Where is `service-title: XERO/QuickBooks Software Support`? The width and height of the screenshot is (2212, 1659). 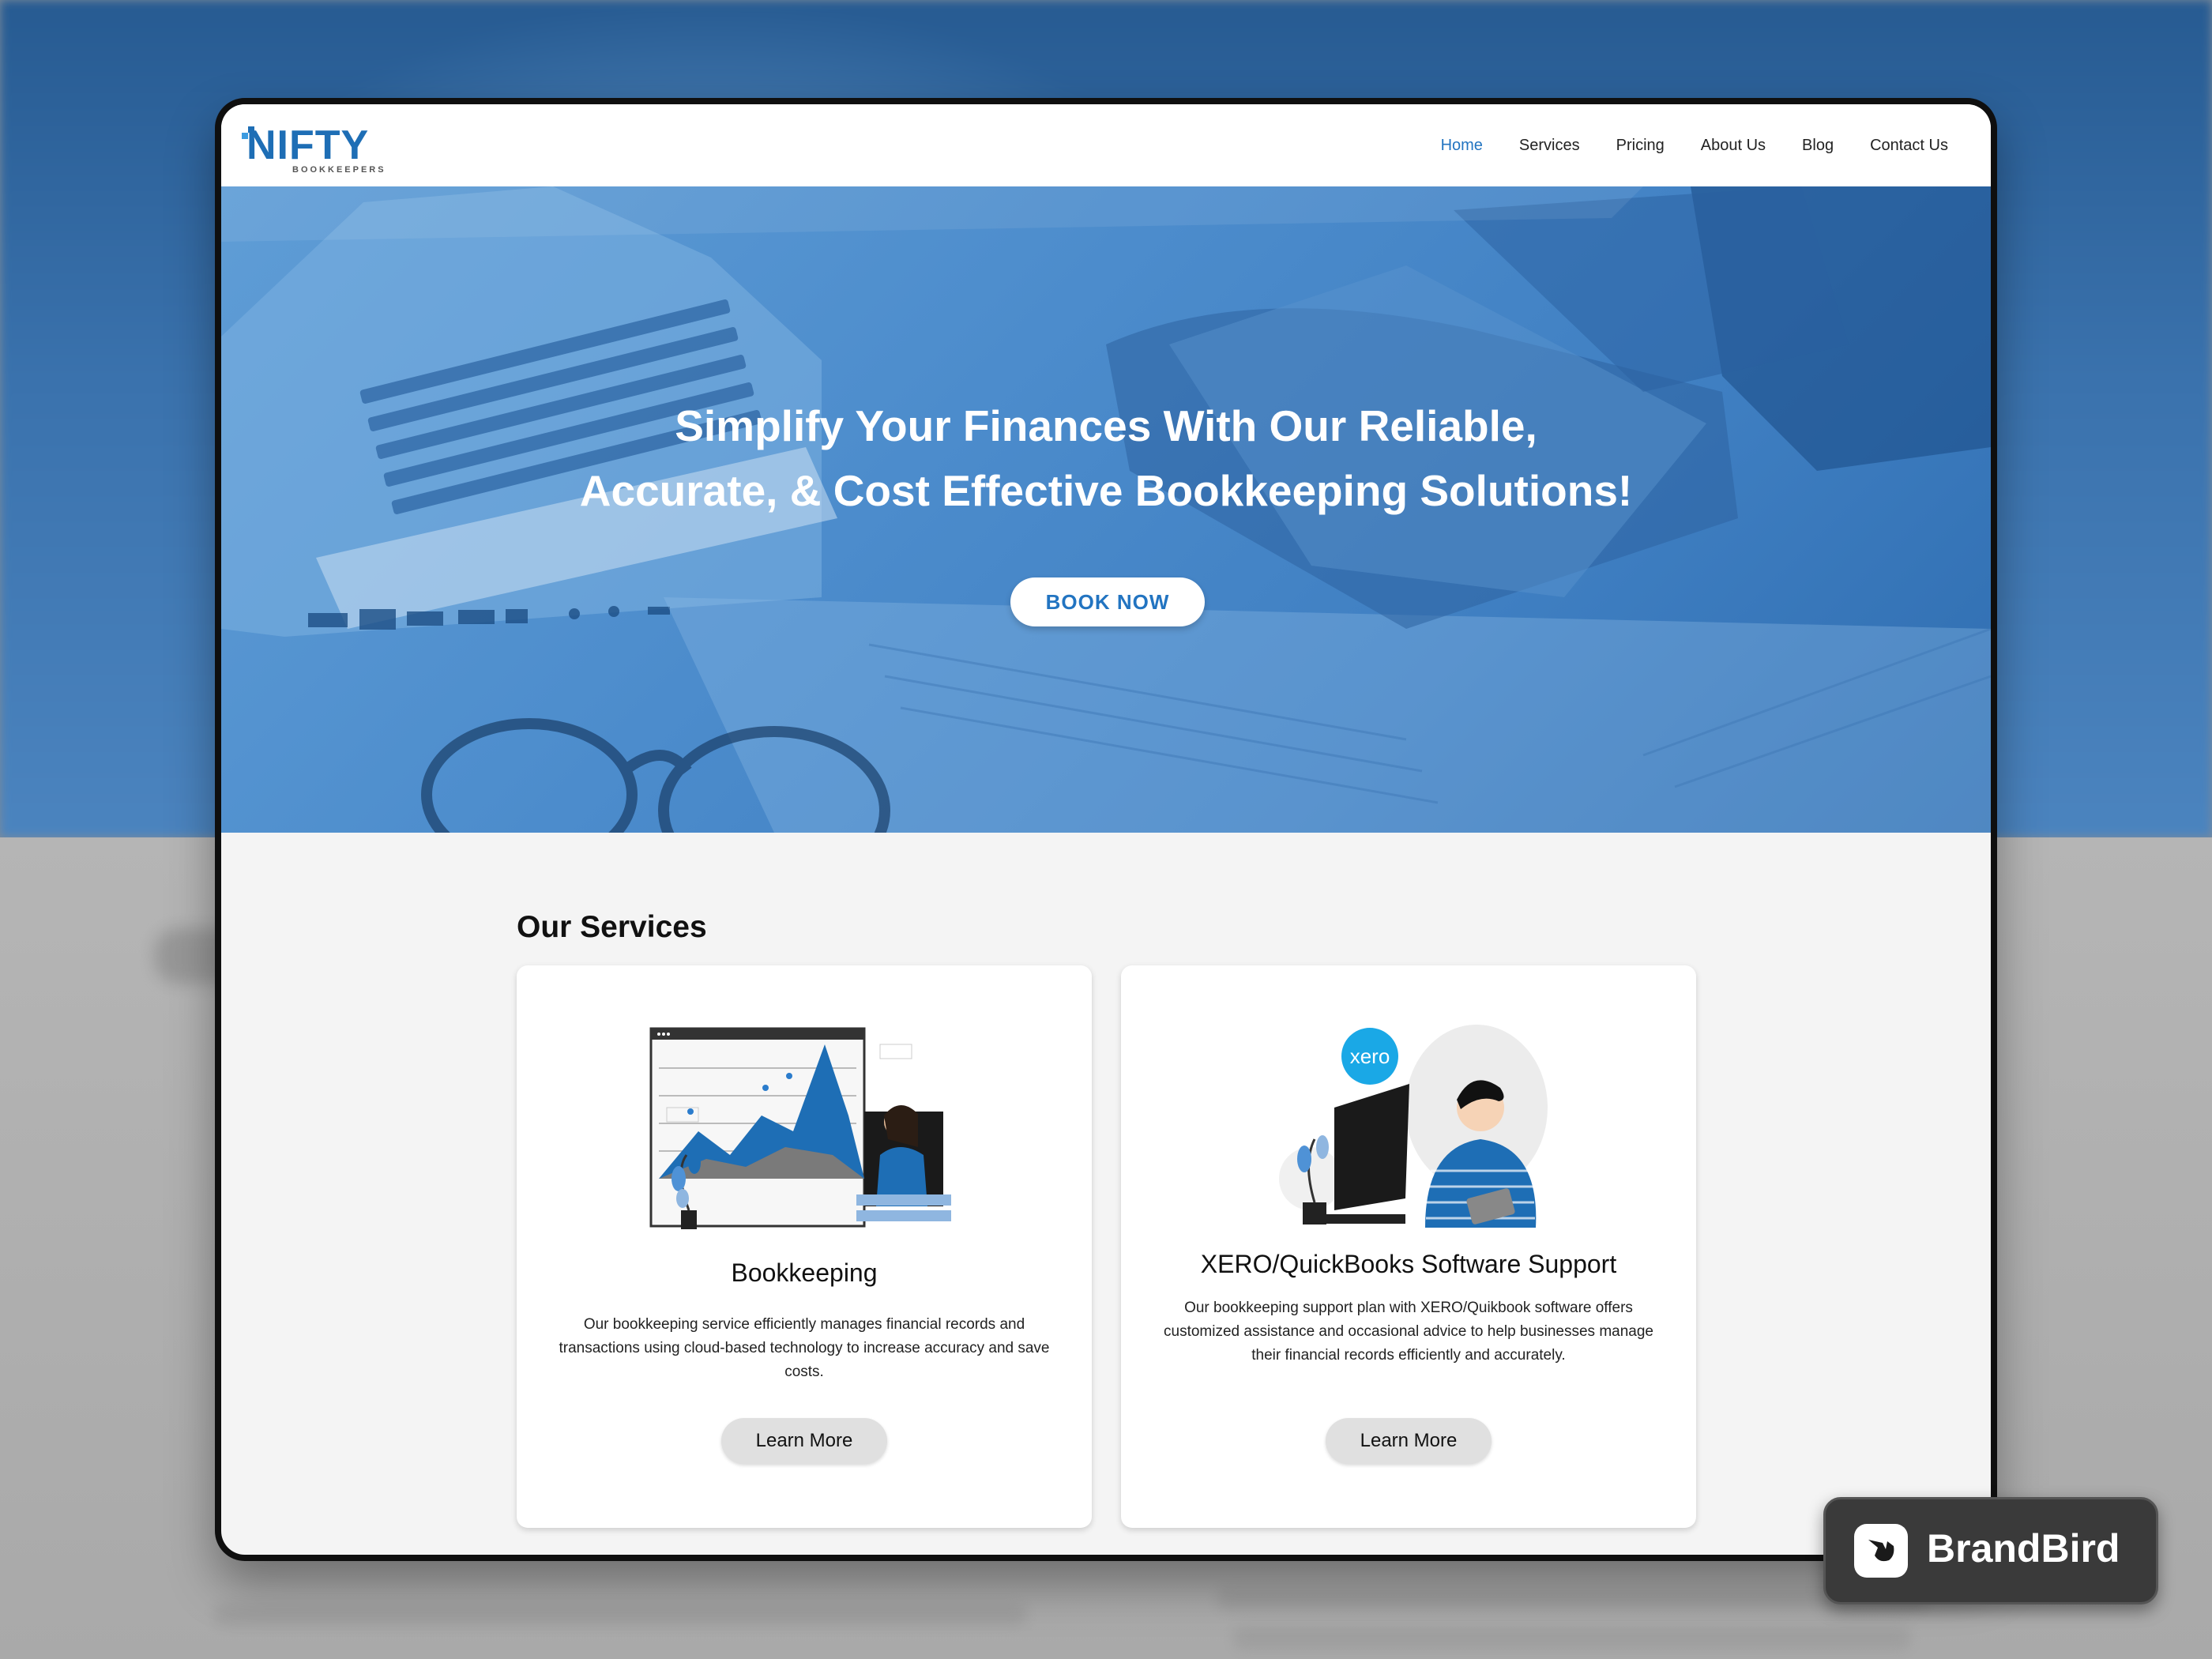 service-title: XERO/QuickBooks Software Support is located at coordinates (1409, 1264).